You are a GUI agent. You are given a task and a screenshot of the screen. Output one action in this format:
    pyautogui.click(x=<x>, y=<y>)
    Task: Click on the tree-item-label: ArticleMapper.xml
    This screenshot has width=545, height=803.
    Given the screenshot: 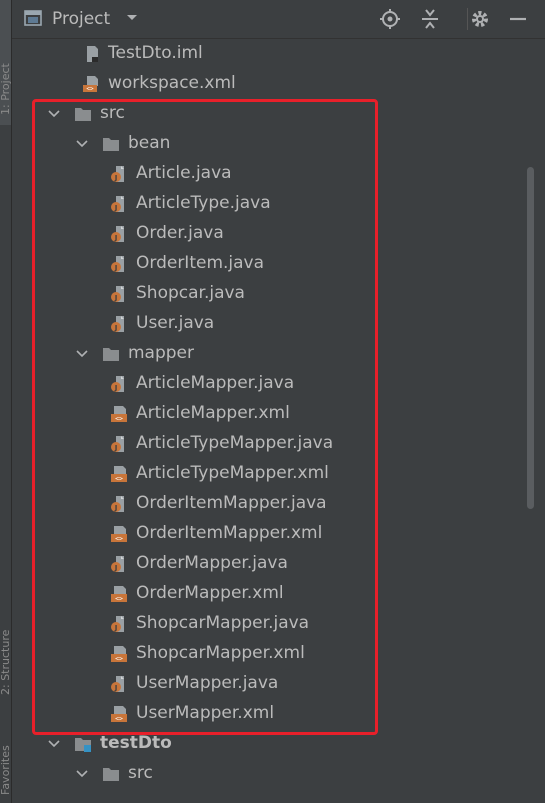 What is the action you would take?
    pyautogui.click(x=213, y=413)
    